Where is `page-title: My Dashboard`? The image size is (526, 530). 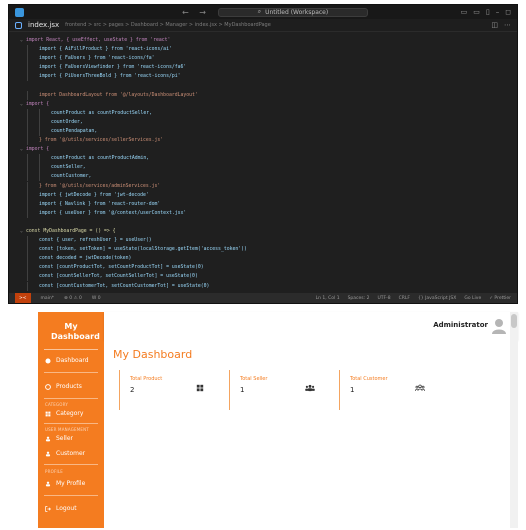 page-title: My Dashboard is located at coordinates (153, 354).